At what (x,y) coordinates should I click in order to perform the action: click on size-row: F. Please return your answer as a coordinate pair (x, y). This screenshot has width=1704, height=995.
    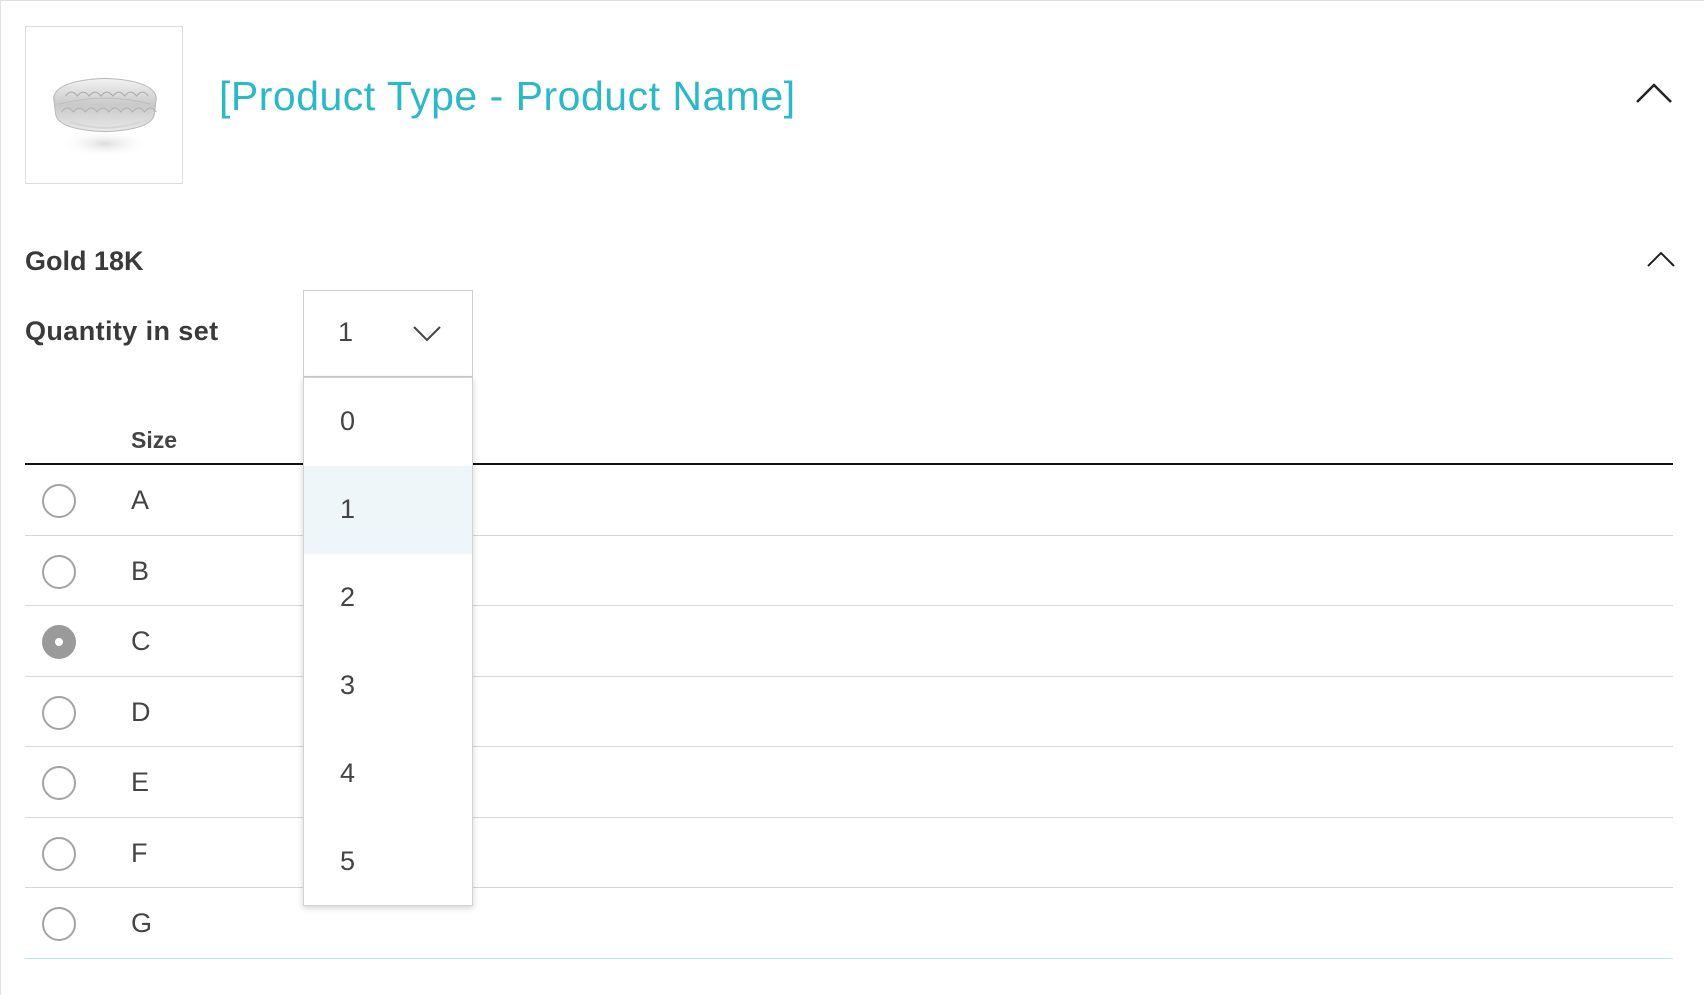
    Looking at the image, I should click on (849, 853).